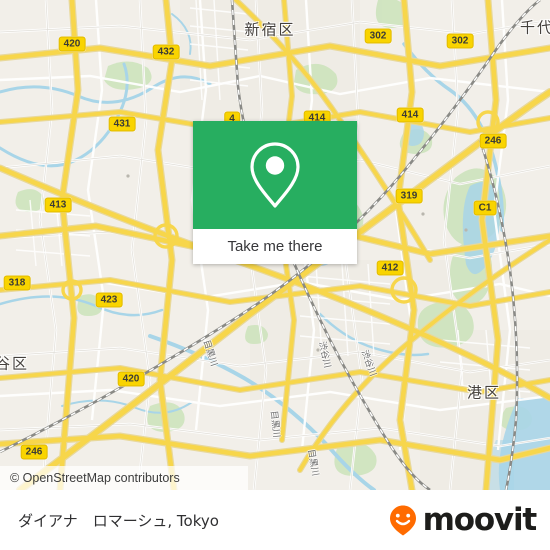 The image size is (550, 550). What do you see at coordinates (124, 478) in the screenshot?
I see `map-attribution: © OpenStreetMap contributors` at bounding box center [124, 478].